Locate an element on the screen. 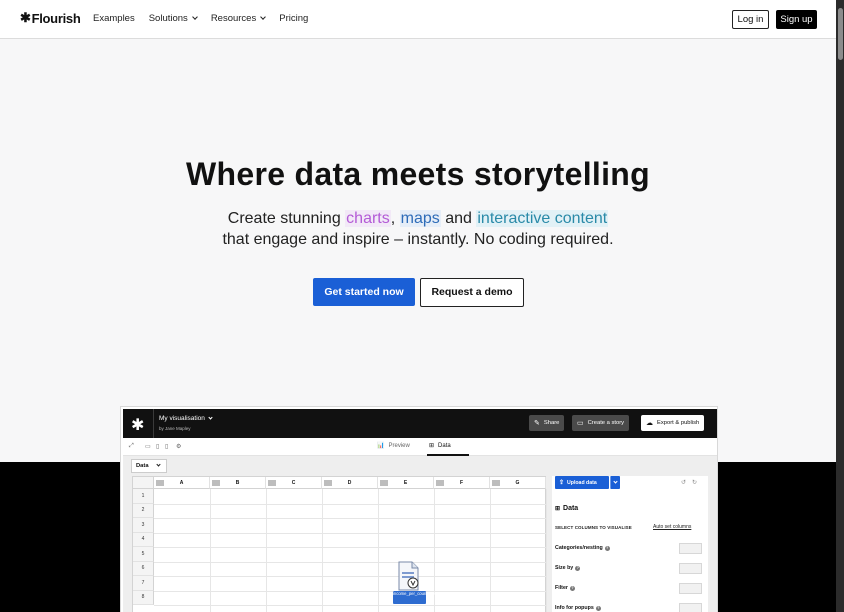 Image resolution: width=844 pixels, height=612 pixels. visualisation-author: by Jane Mapley is located at coordinates (175, 428).